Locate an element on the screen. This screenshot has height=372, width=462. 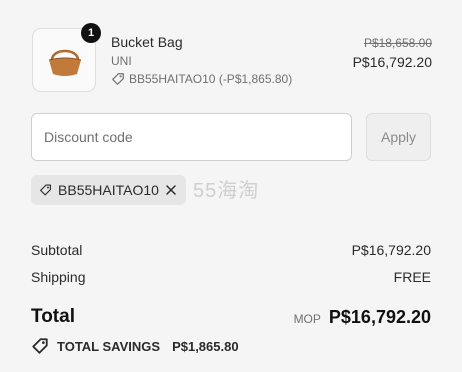
total-value-group: MOP P$16,792.20 is located at coordinates (362, 317).